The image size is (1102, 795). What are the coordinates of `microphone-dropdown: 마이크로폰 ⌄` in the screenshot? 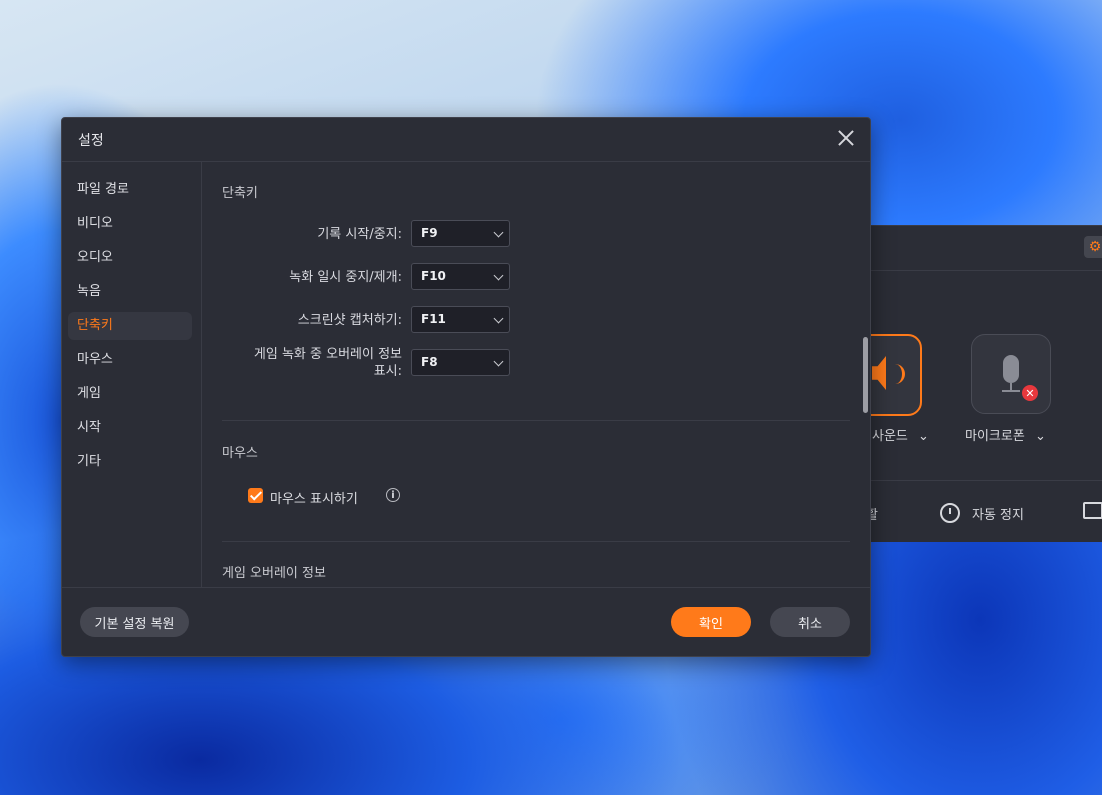 It's located at (1005, 434).